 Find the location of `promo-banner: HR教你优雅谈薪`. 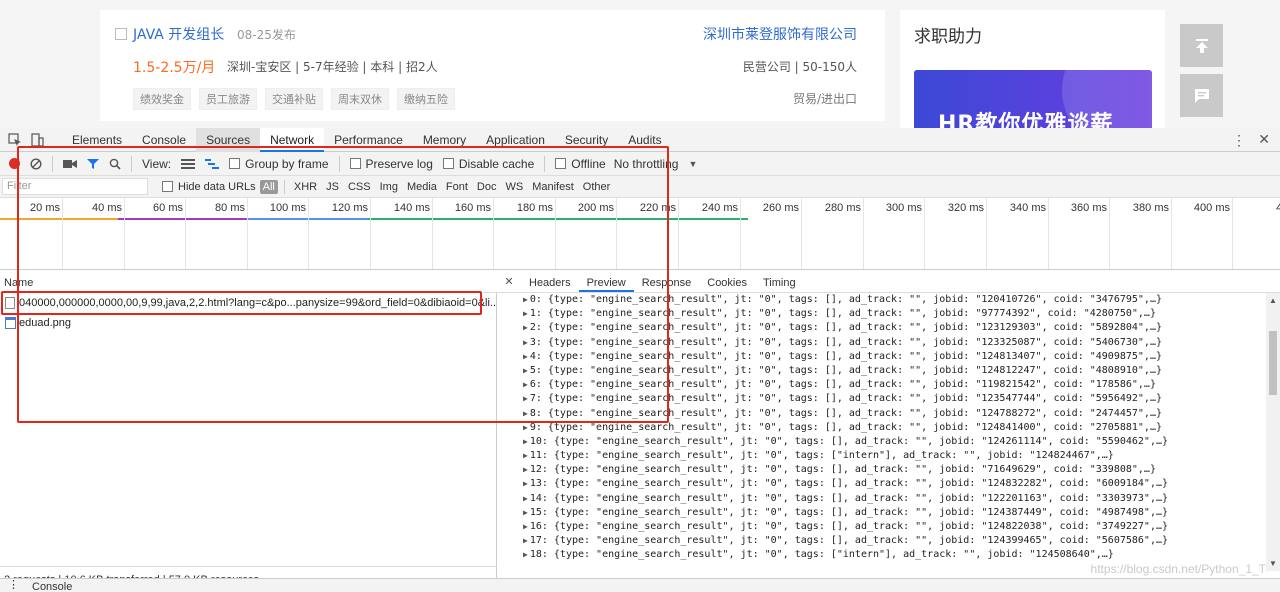

promo-banner: HR教你优雅谈薪 is located at coordinates (1033, 99).